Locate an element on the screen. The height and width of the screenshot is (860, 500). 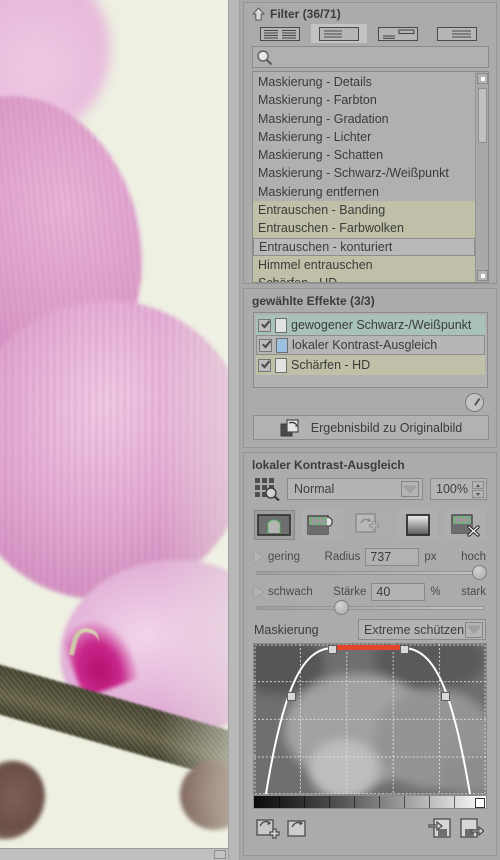
view-mode-two-column-button is located at coordinates (280, 33).